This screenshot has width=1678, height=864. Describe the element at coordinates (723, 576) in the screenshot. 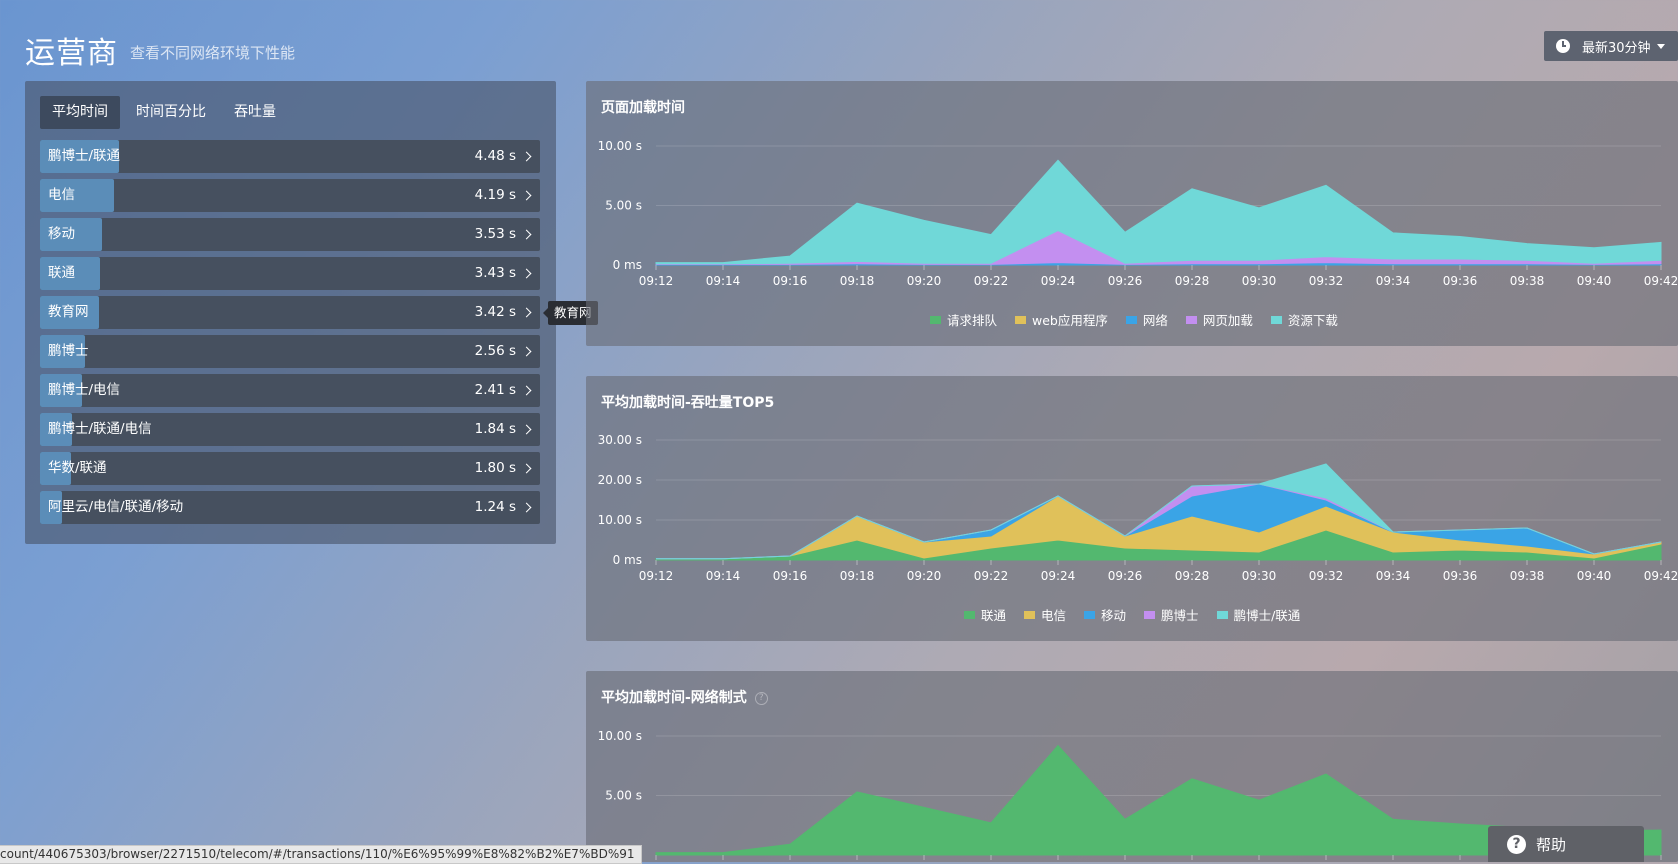

I see `x-tick-label: 09:14` at that location.